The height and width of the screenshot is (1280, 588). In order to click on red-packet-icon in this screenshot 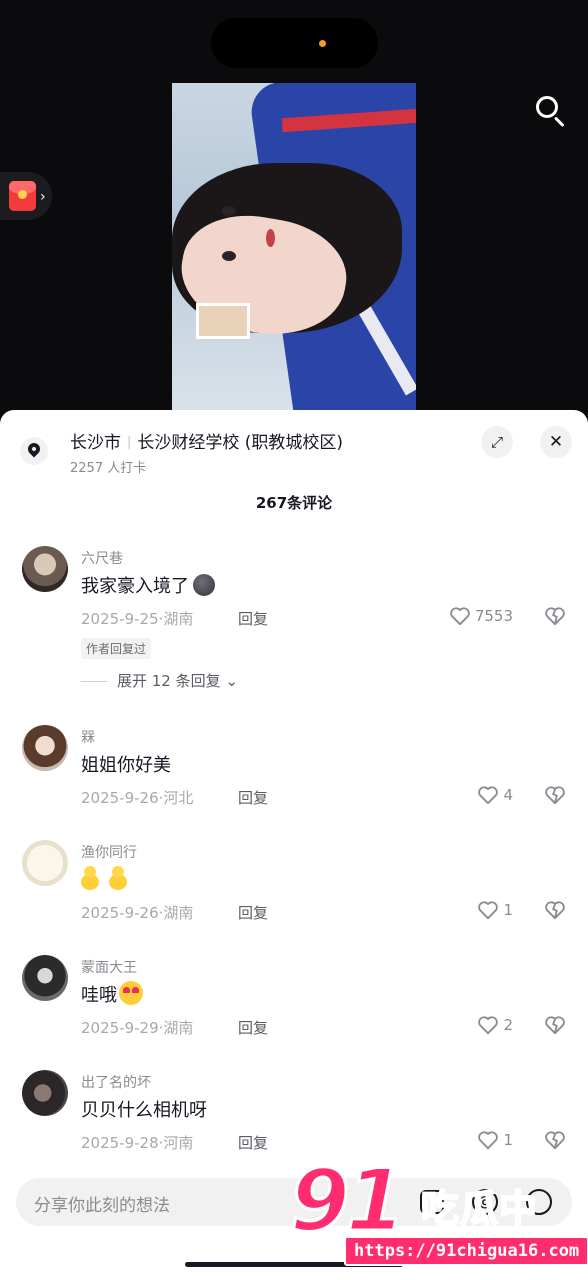, I will do `click(22, 196)`.